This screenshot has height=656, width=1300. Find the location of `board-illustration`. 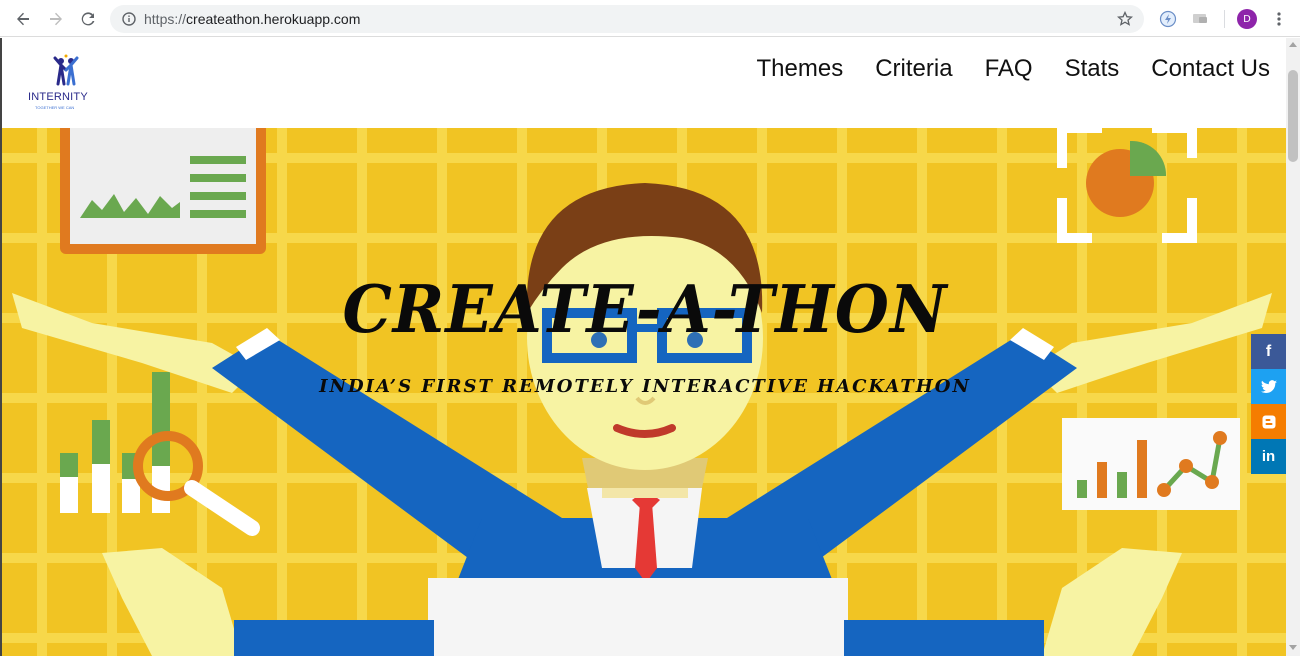

board-illustration is located at coordinates (163, 191).